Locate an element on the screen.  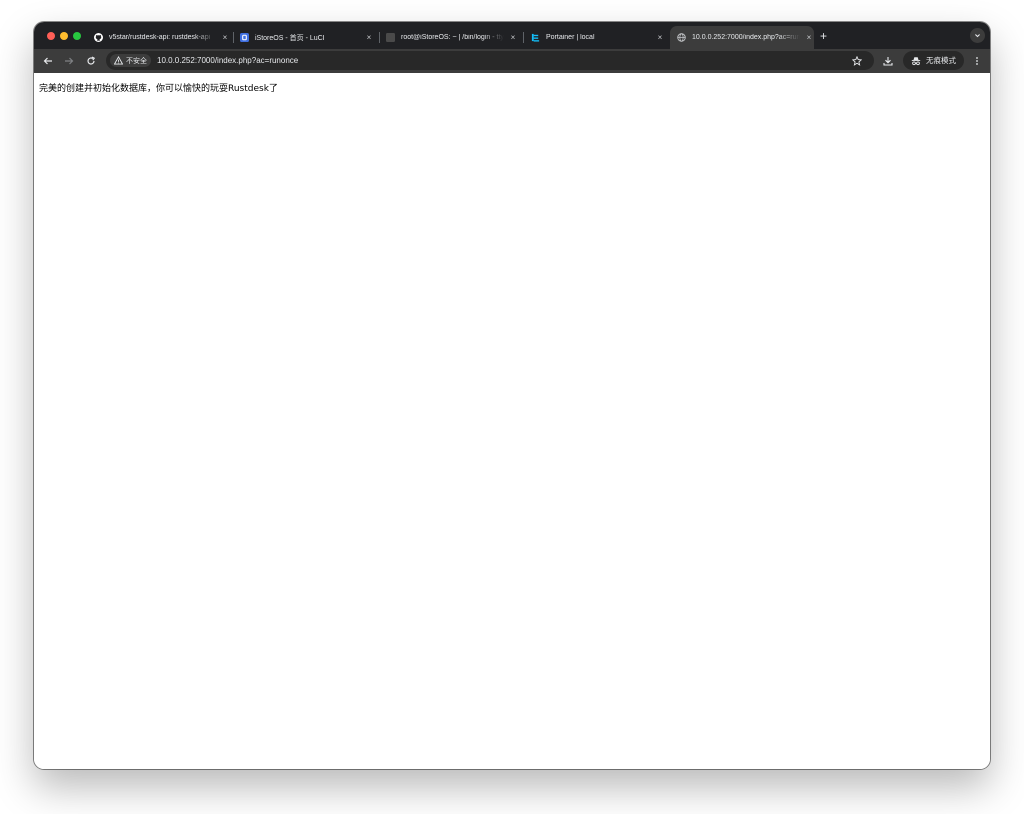
tab-title: v5star/rustdesk-api: rustdesk-api is located at coordinates (160, 37).